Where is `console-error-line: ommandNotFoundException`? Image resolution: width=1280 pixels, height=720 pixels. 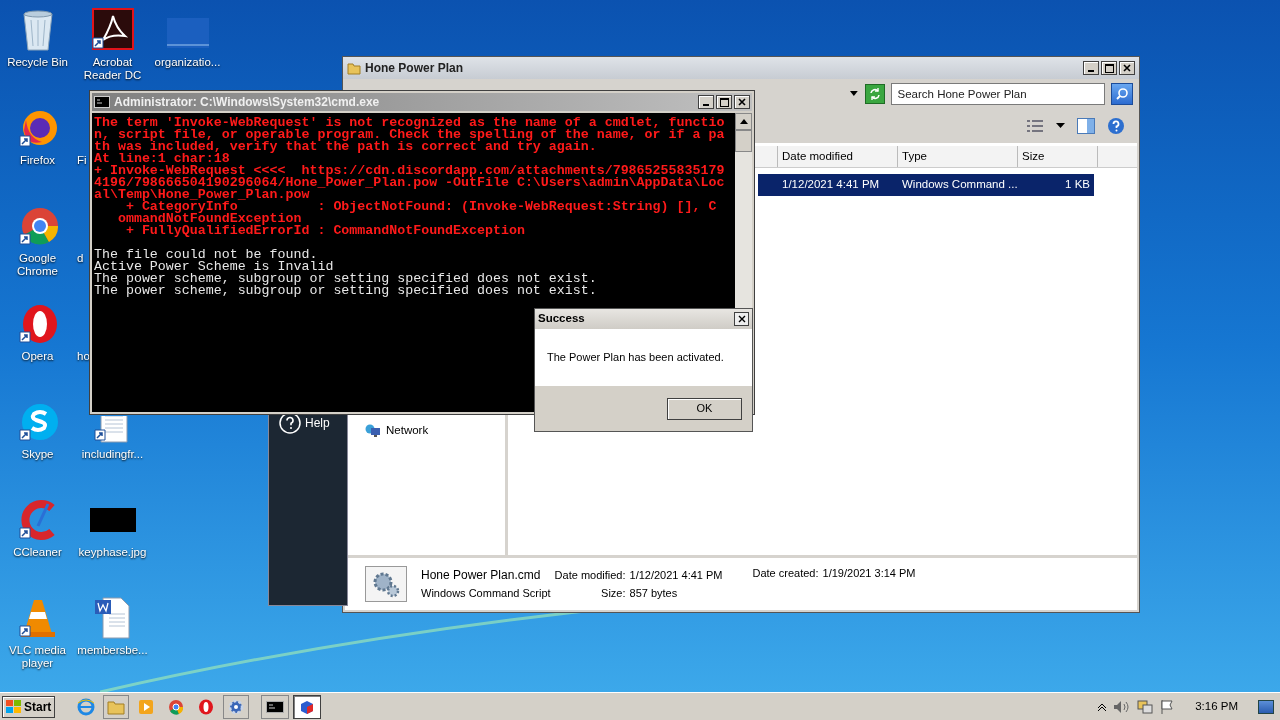 console-error-line: ommandNotFoundException is located at coordinates (209, 219).